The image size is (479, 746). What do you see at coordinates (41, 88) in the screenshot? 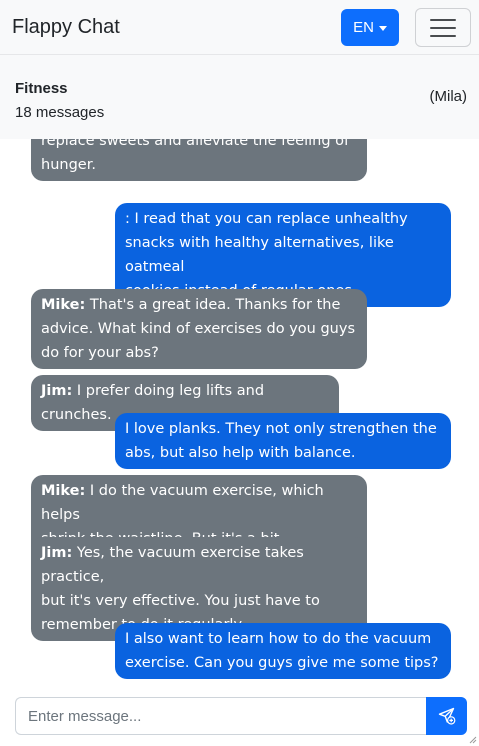
I see `chat-title: Fitness` at bounding box center [41, 88].